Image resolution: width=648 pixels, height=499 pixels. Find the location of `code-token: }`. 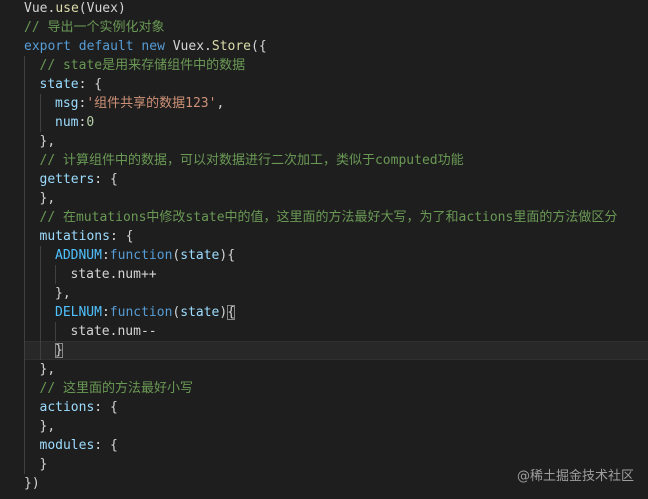

code-token: } is located at coordinates (43, 464).